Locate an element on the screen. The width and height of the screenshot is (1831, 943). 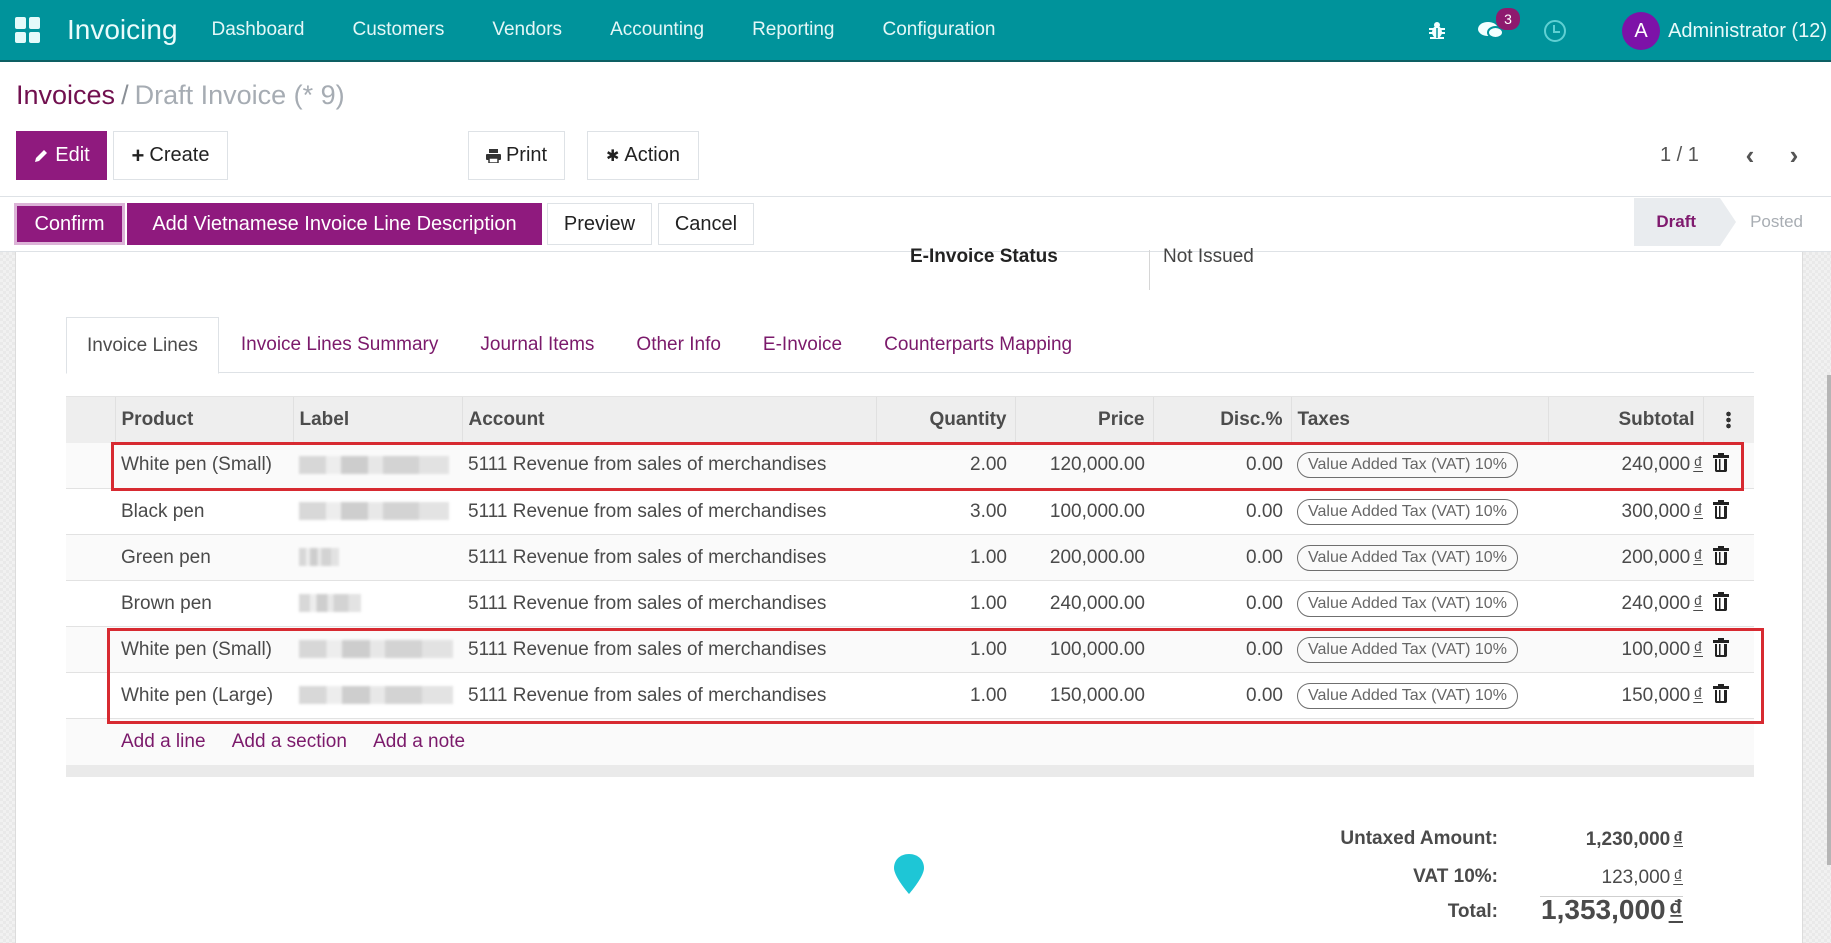
page-scrollbar is located at coordinates (1829, 620).